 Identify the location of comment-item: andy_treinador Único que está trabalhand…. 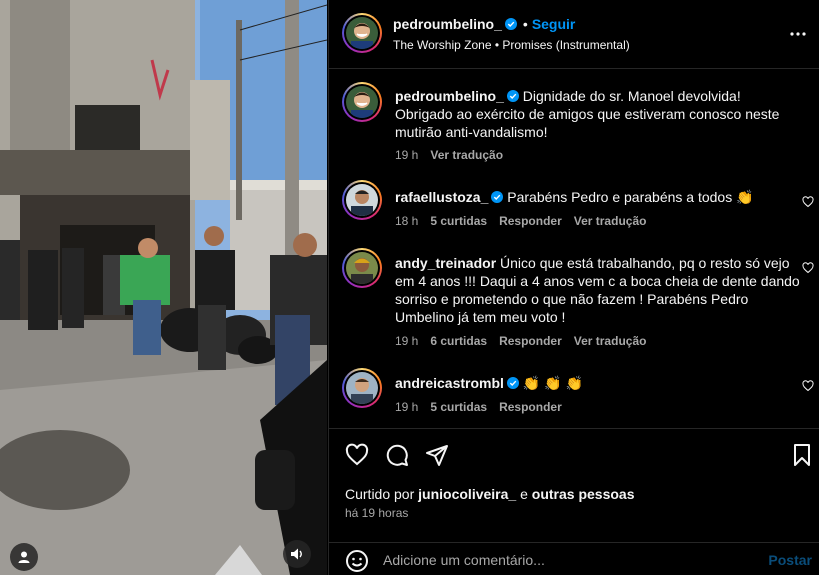
(574, 303).